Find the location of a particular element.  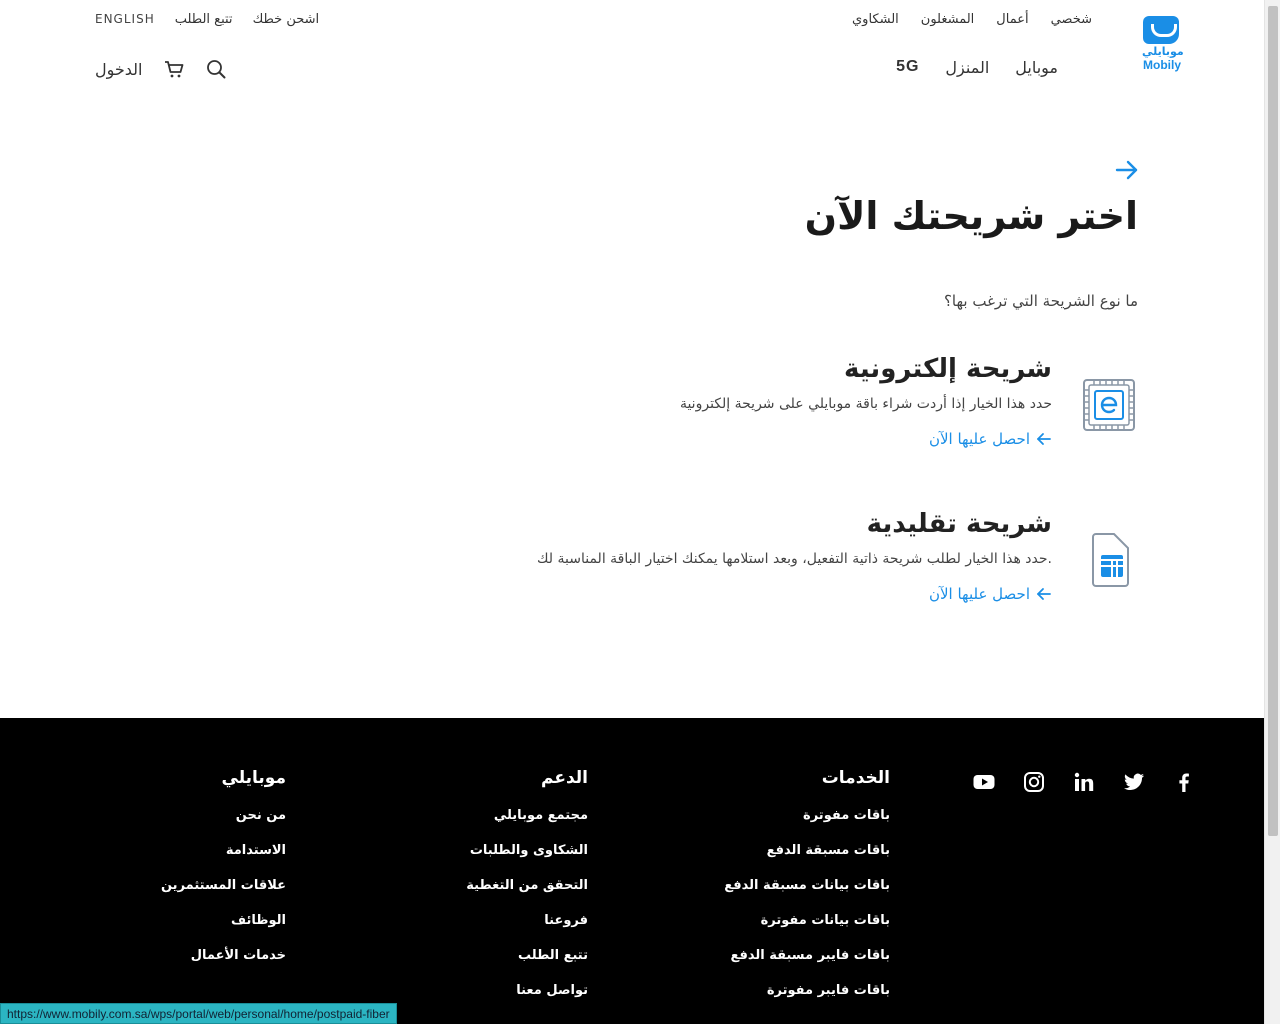

language-switch: ENGLISH is located at coordinates (125, 19).